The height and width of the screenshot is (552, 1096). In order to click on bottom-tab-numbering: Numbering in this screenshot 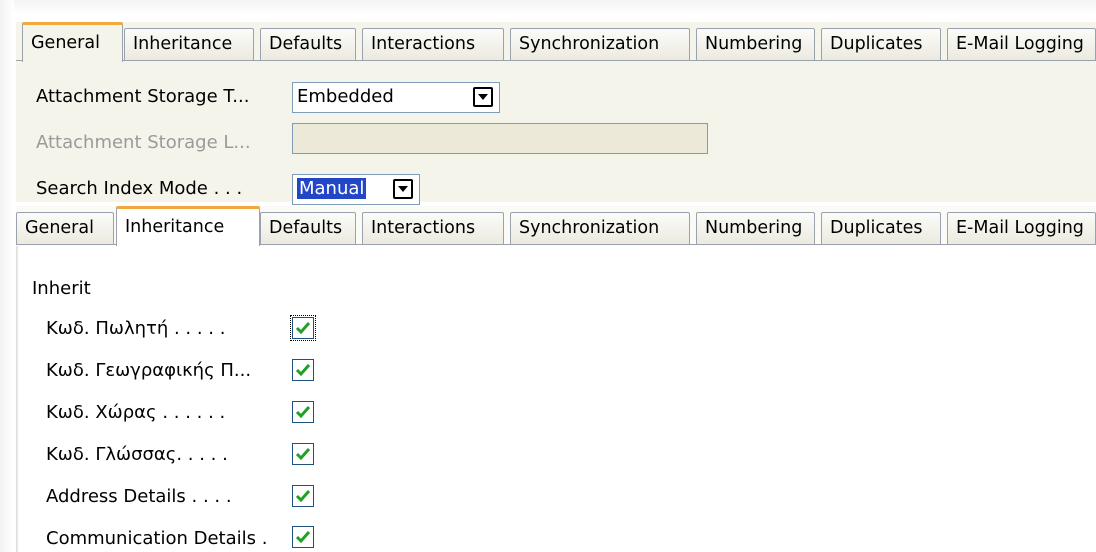, I will do `click(755, 228)`.